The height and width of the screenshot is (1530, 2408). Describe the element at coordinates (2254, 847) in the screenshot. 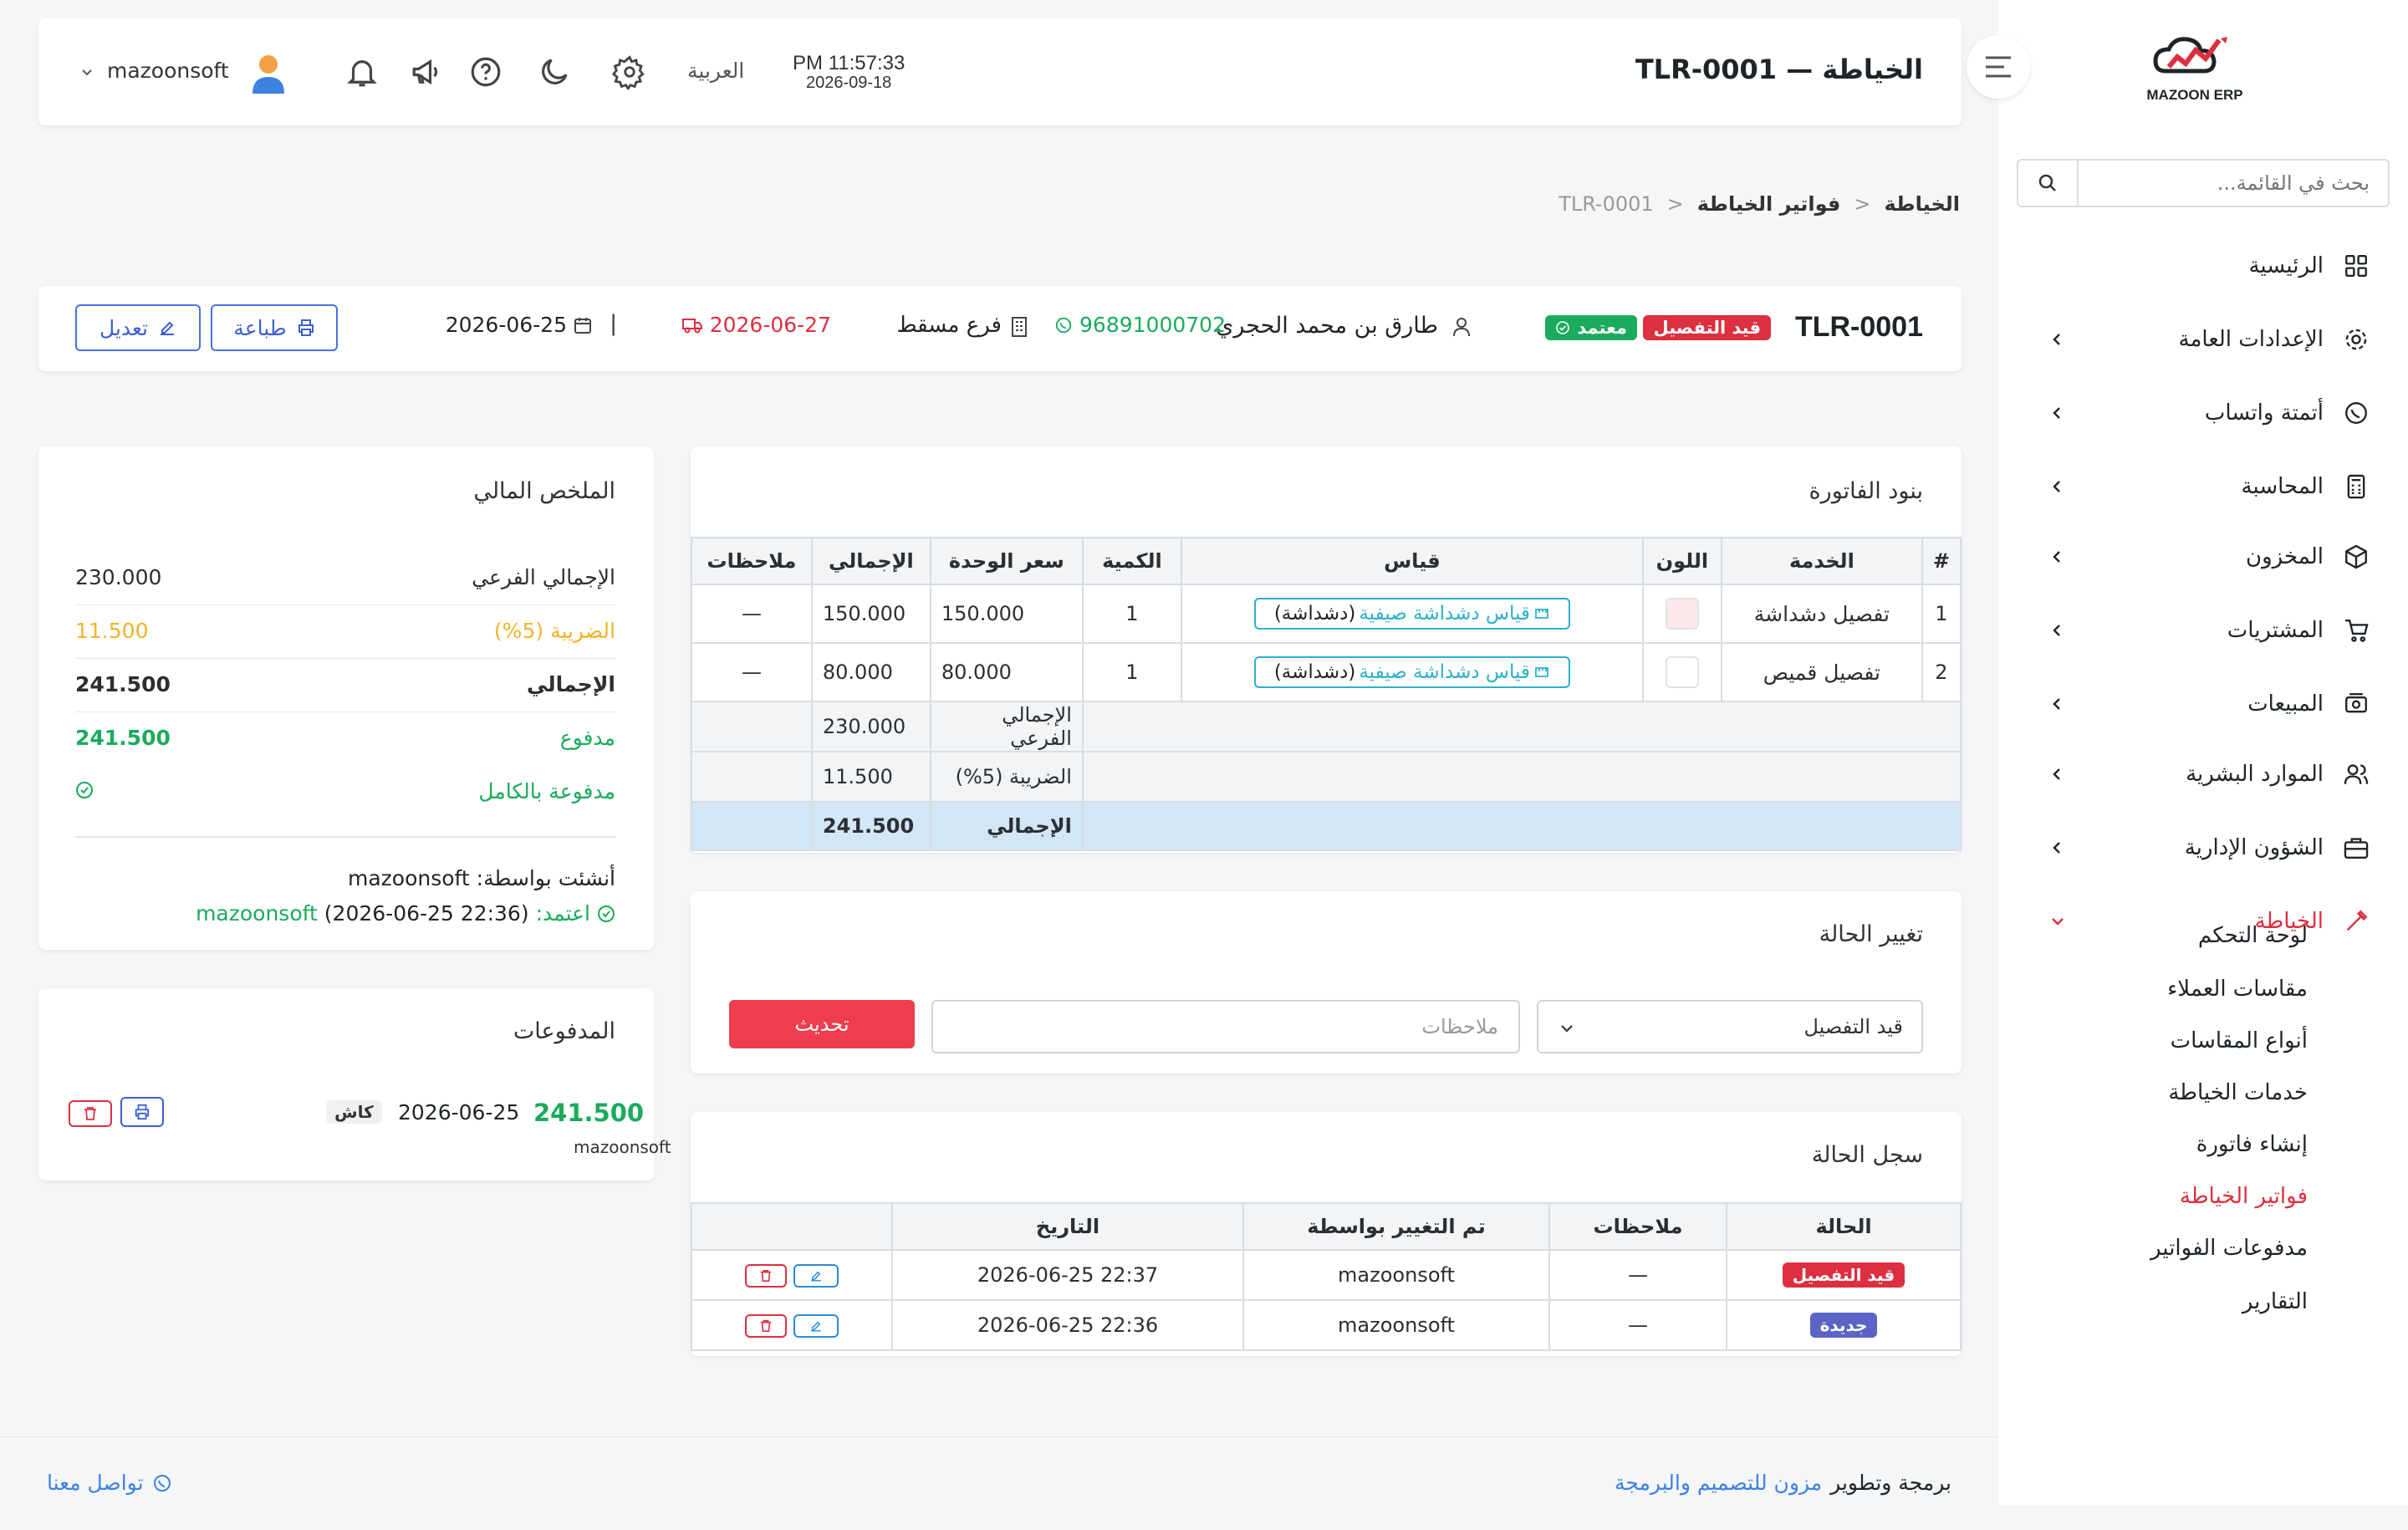

I see `sidebar-item-label: الشؤون الإدارية` at that location.